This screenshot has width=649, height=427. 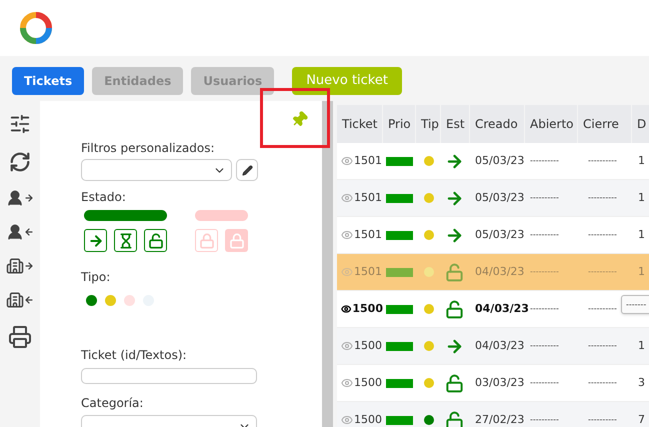 What do you see at coordinates (499, 419) in the screenshot?
I see `table-cell: 27/02/23` at bounding box center [499, 419].